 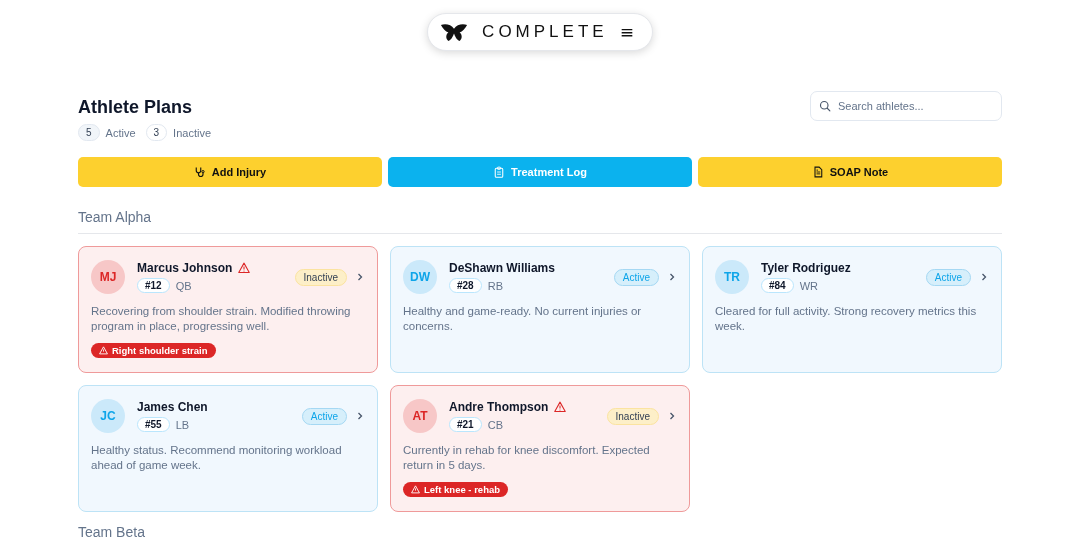 I want to click on jersey-number: #84, so click(x=777, y=285).